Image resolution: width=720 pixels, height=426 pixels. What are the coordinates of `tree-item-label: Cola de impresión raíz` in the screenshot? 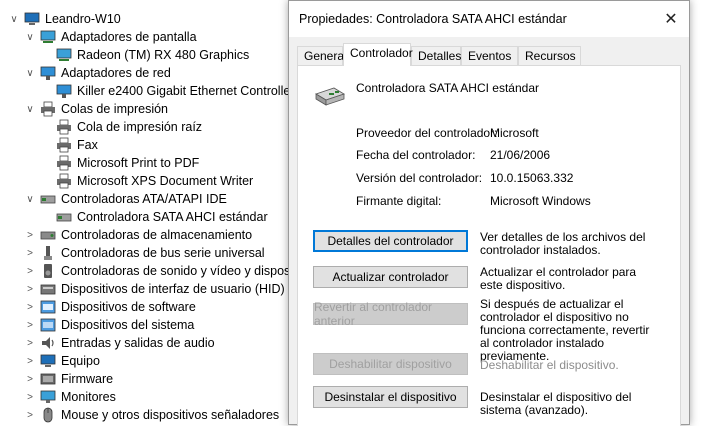 It's located at (140, 127).